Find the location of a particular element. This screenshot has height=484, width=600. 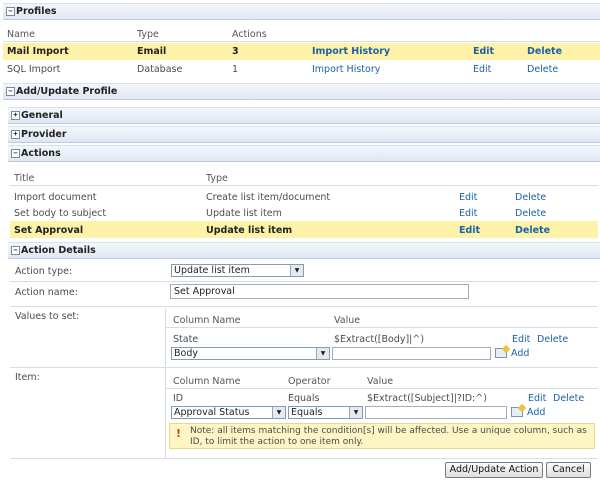

item-label: Item: is located at coordinates (27, 377).